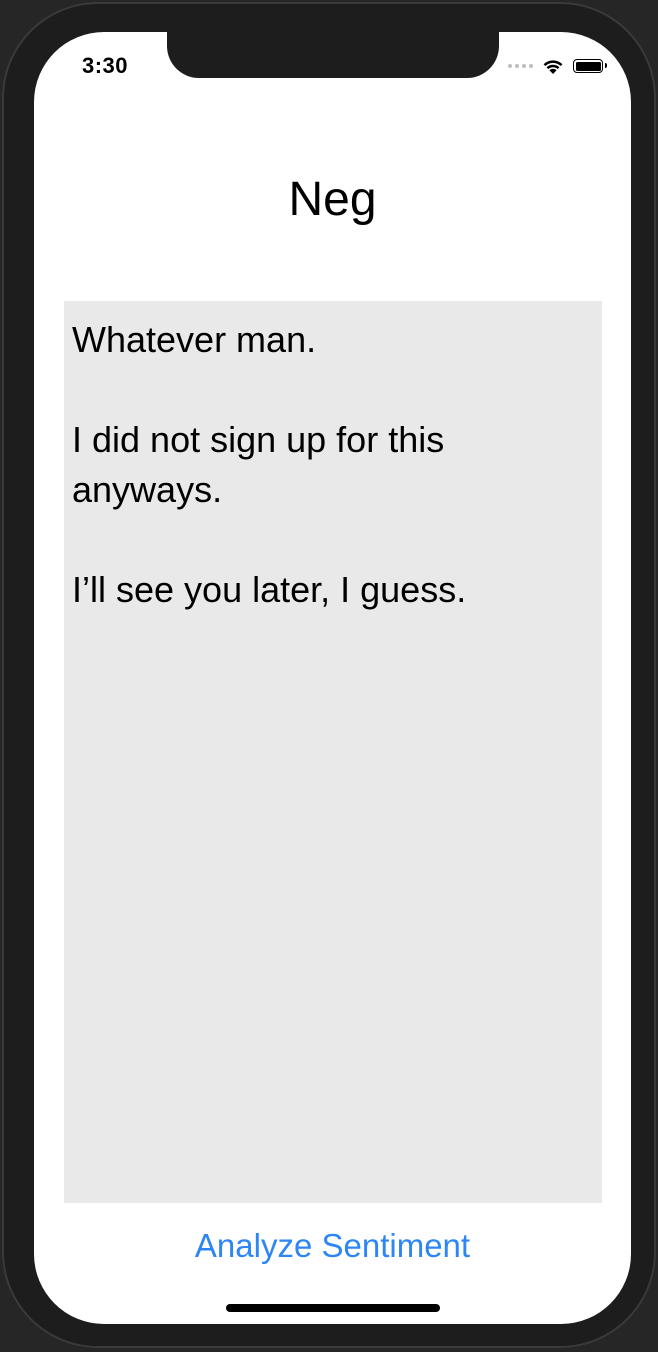 The image size is (658, 1352). I want to click on battery-icon, so click(590, 66).